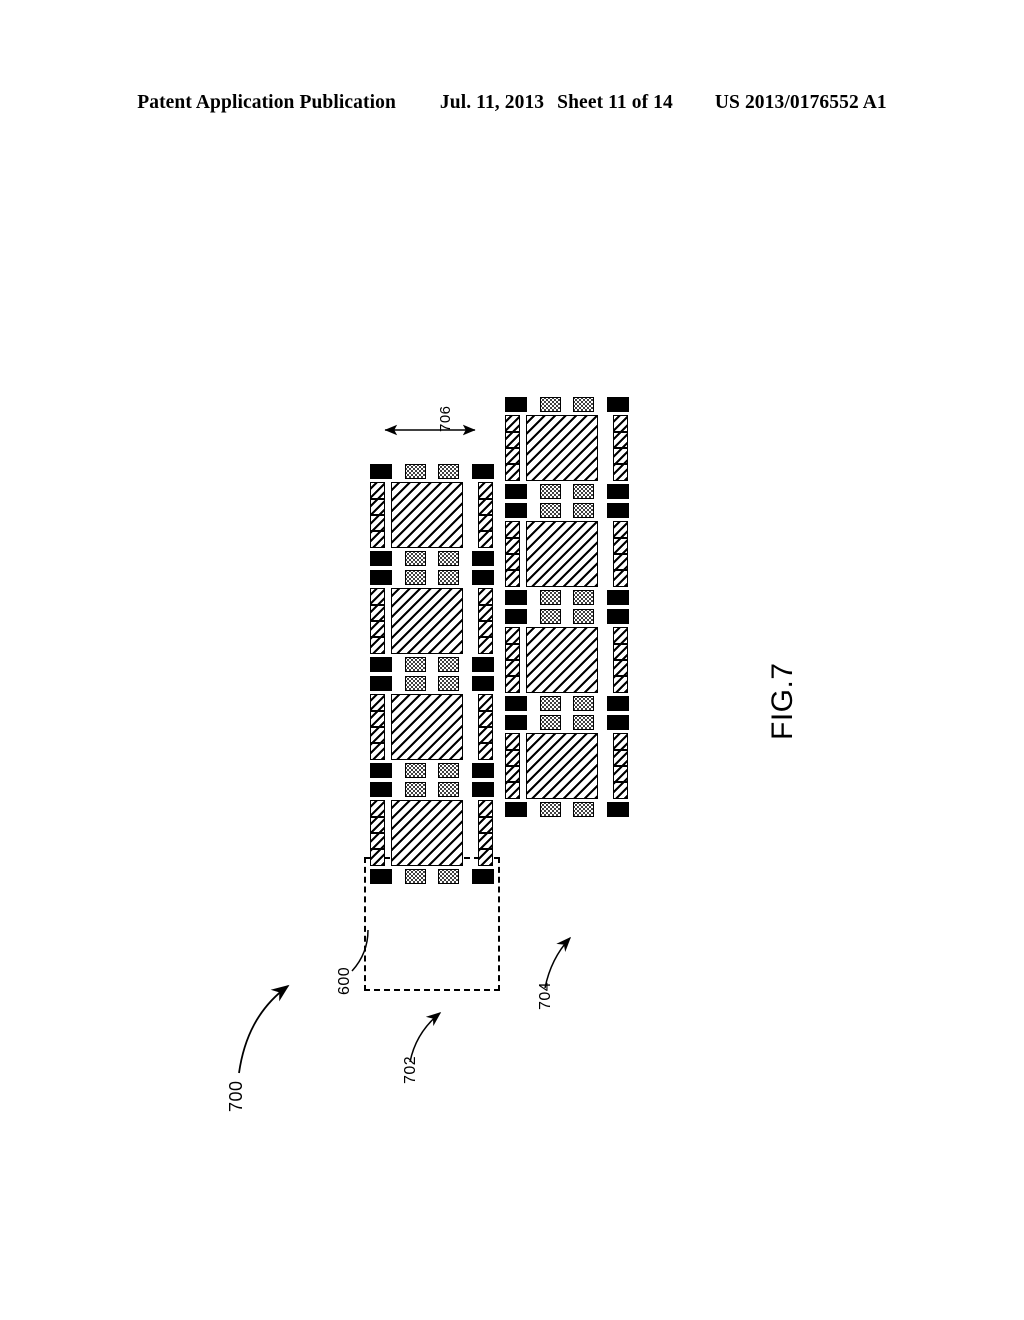 This screenshot has height=1320, width=1024. Describe the element at coordinates (782, 701) in the screenshot. I see `figure-caption: FIG.7` at that location.